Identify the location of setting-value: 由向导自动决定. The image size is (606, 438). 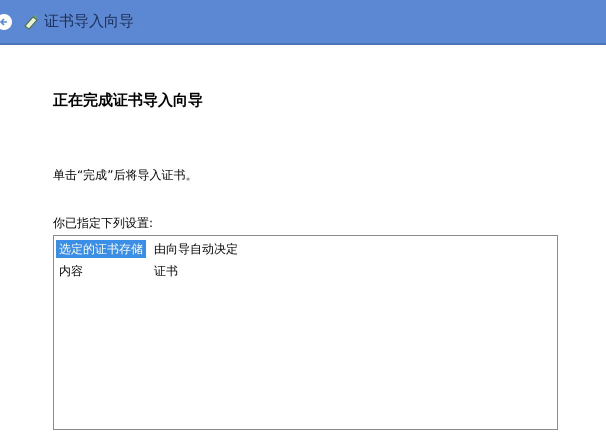
(196, 249).